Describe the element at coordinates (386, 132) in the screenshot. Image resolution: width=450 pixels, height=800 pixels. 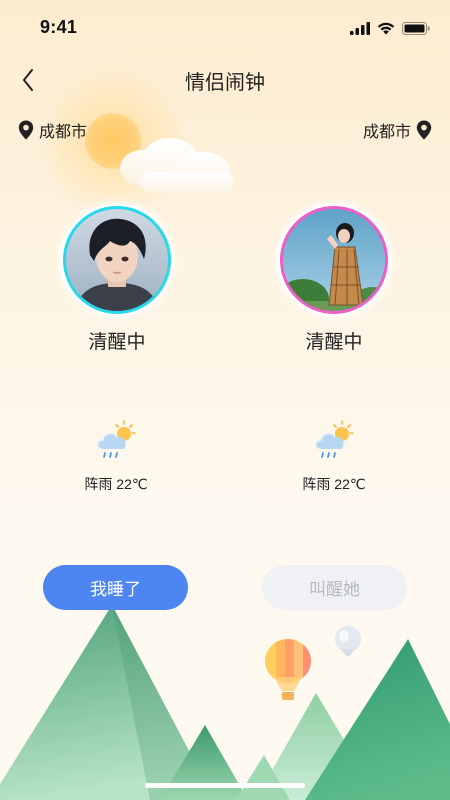
I see `location-right-label: 成都市` at that location.